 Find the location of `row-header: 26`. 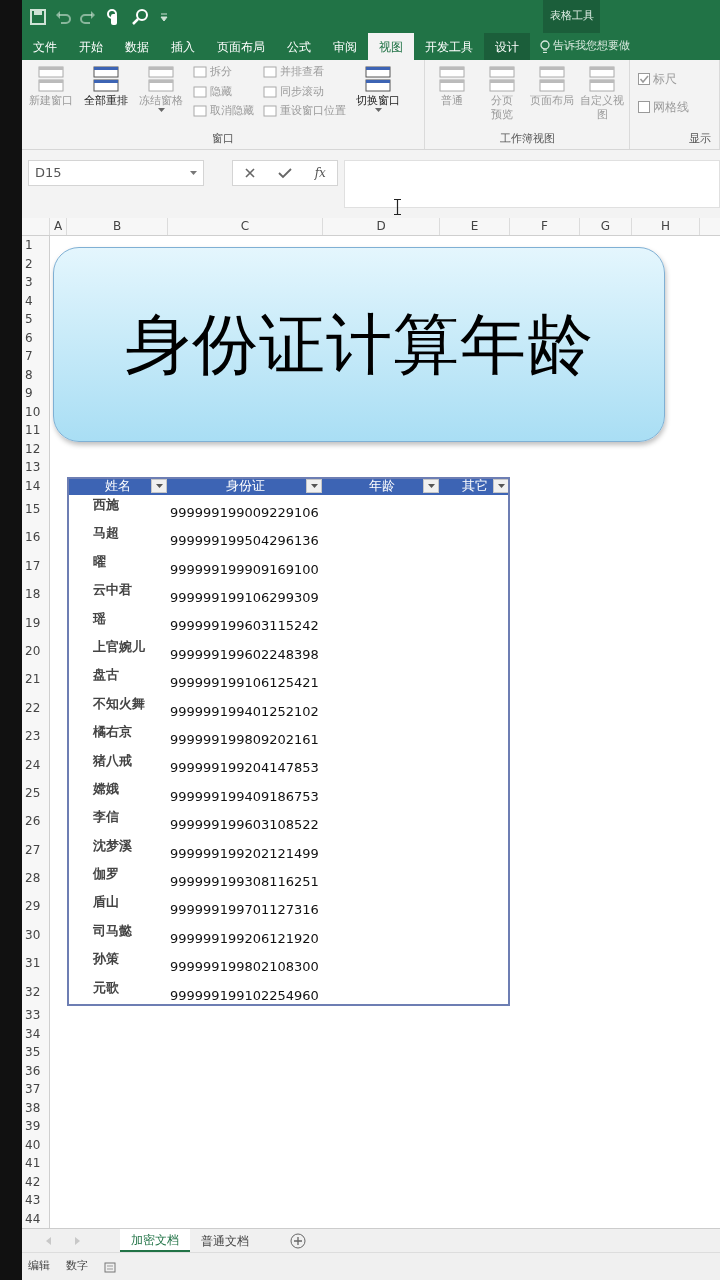

row-header: 26 is located at coordinates (36, 821).